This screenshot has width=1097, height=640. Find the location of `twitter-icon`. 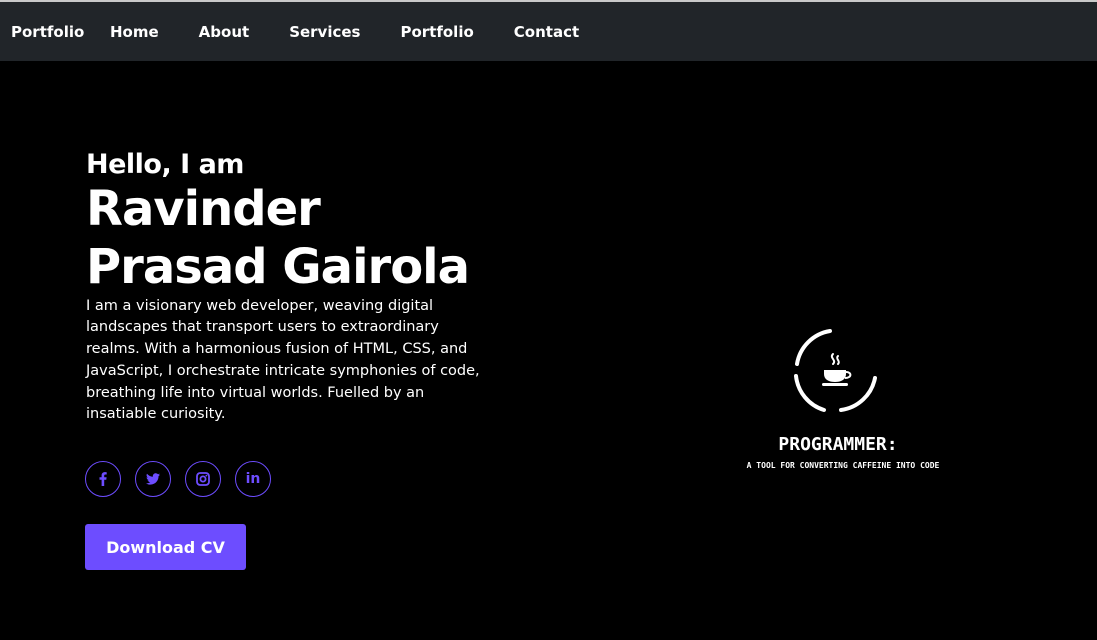

twitter-icon is located at coordinates (153, 479).